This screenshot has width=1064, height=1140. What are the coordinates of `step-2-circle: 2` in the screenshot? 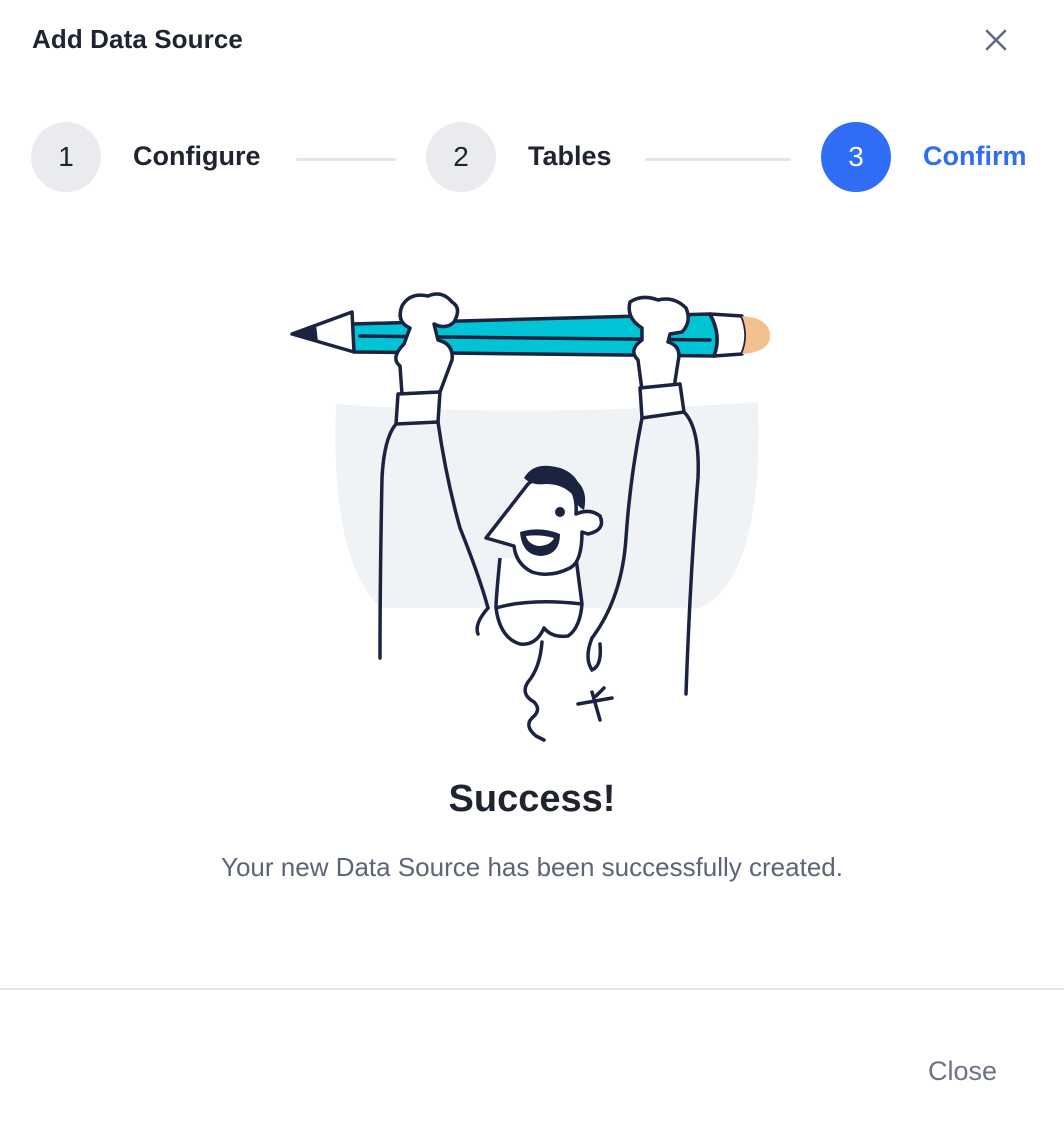 It's located at (461, 157).